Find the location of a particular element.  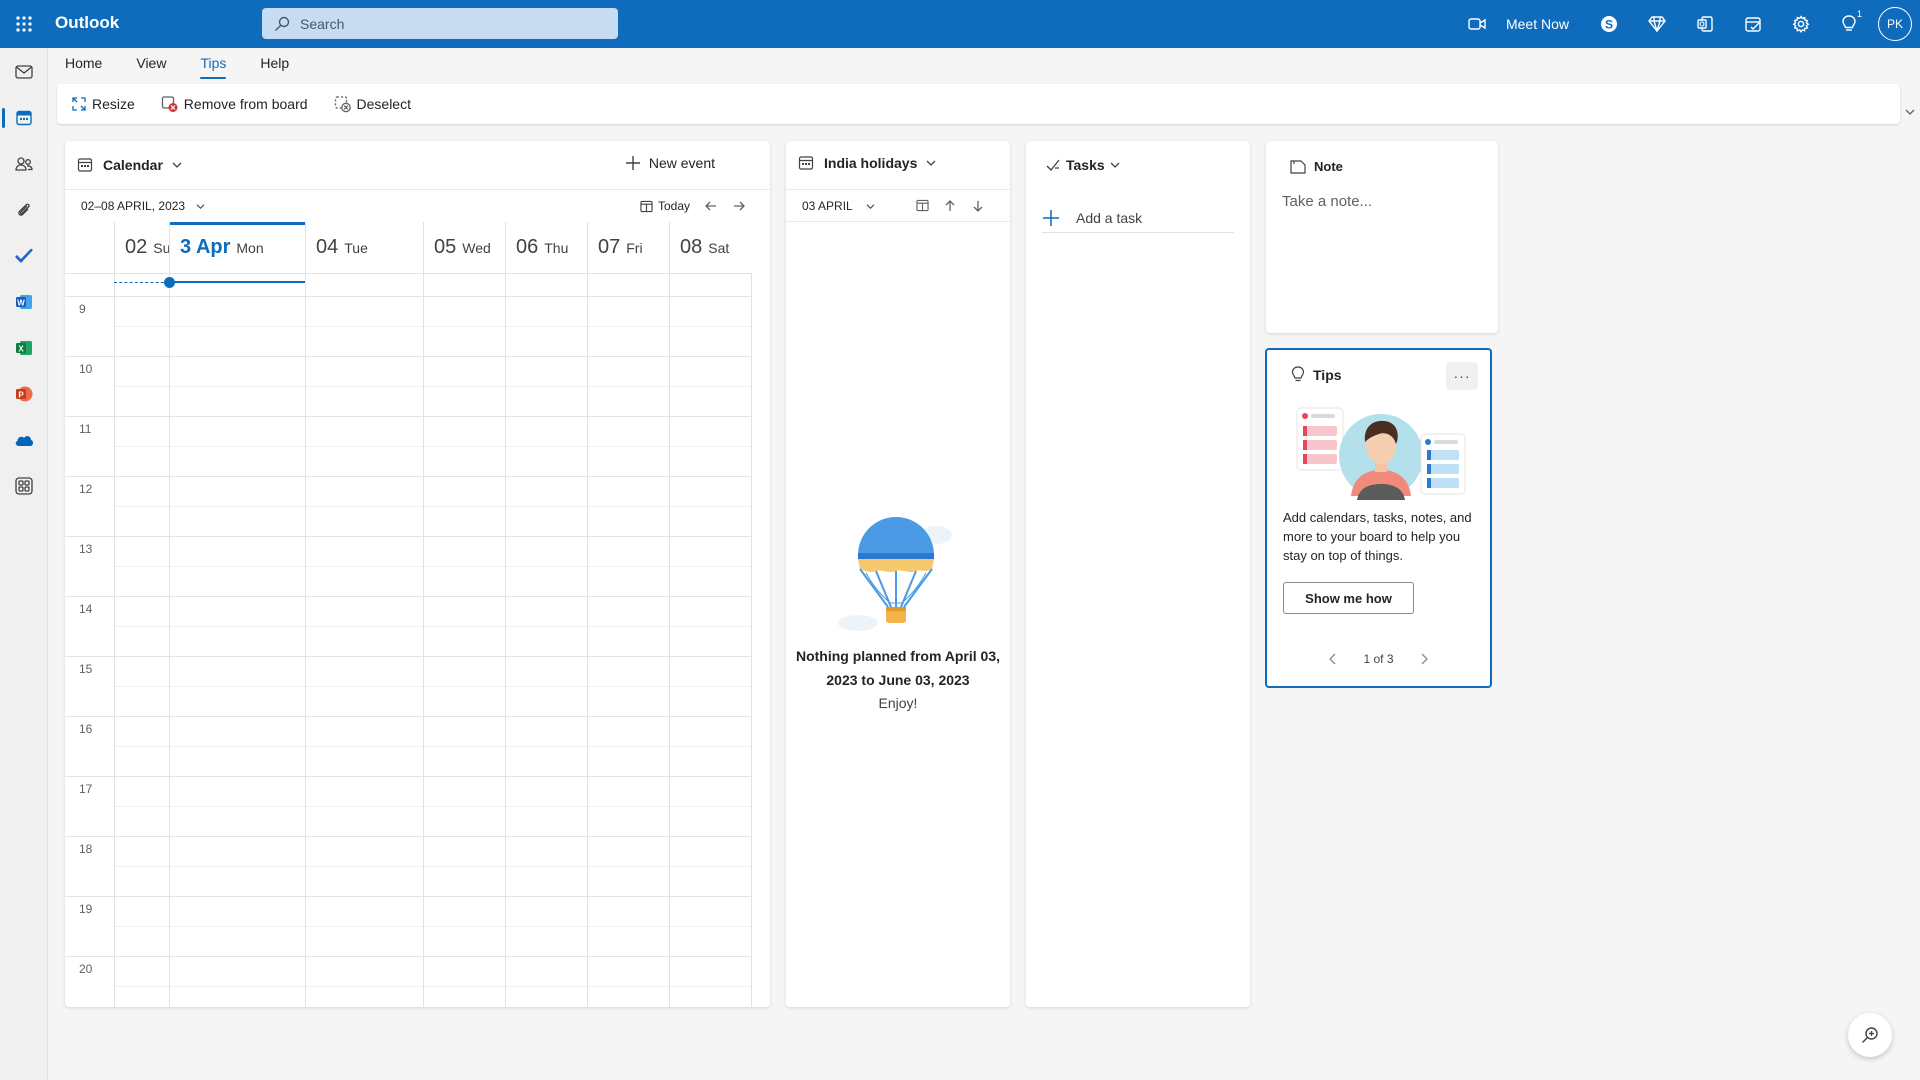

premium-diamond-icon is located at coordinates (1657, 24).